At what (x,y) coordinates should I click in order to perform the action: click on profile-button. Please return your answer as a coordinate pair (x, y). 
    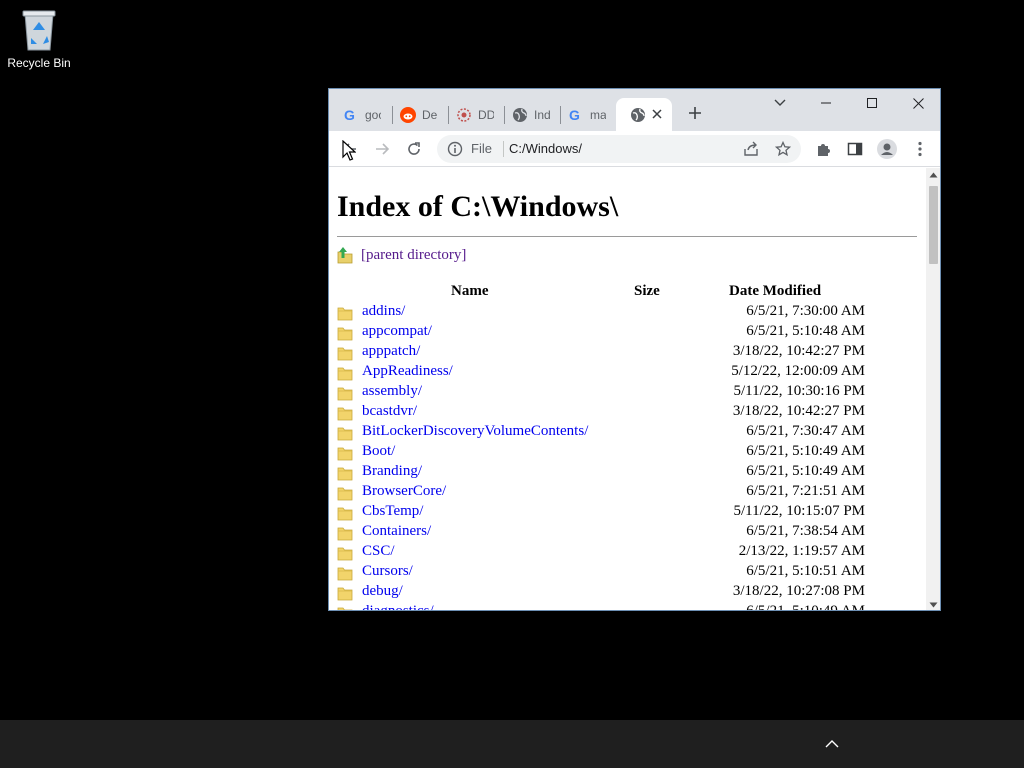
    Looking at the image, I should click on (887, 149).